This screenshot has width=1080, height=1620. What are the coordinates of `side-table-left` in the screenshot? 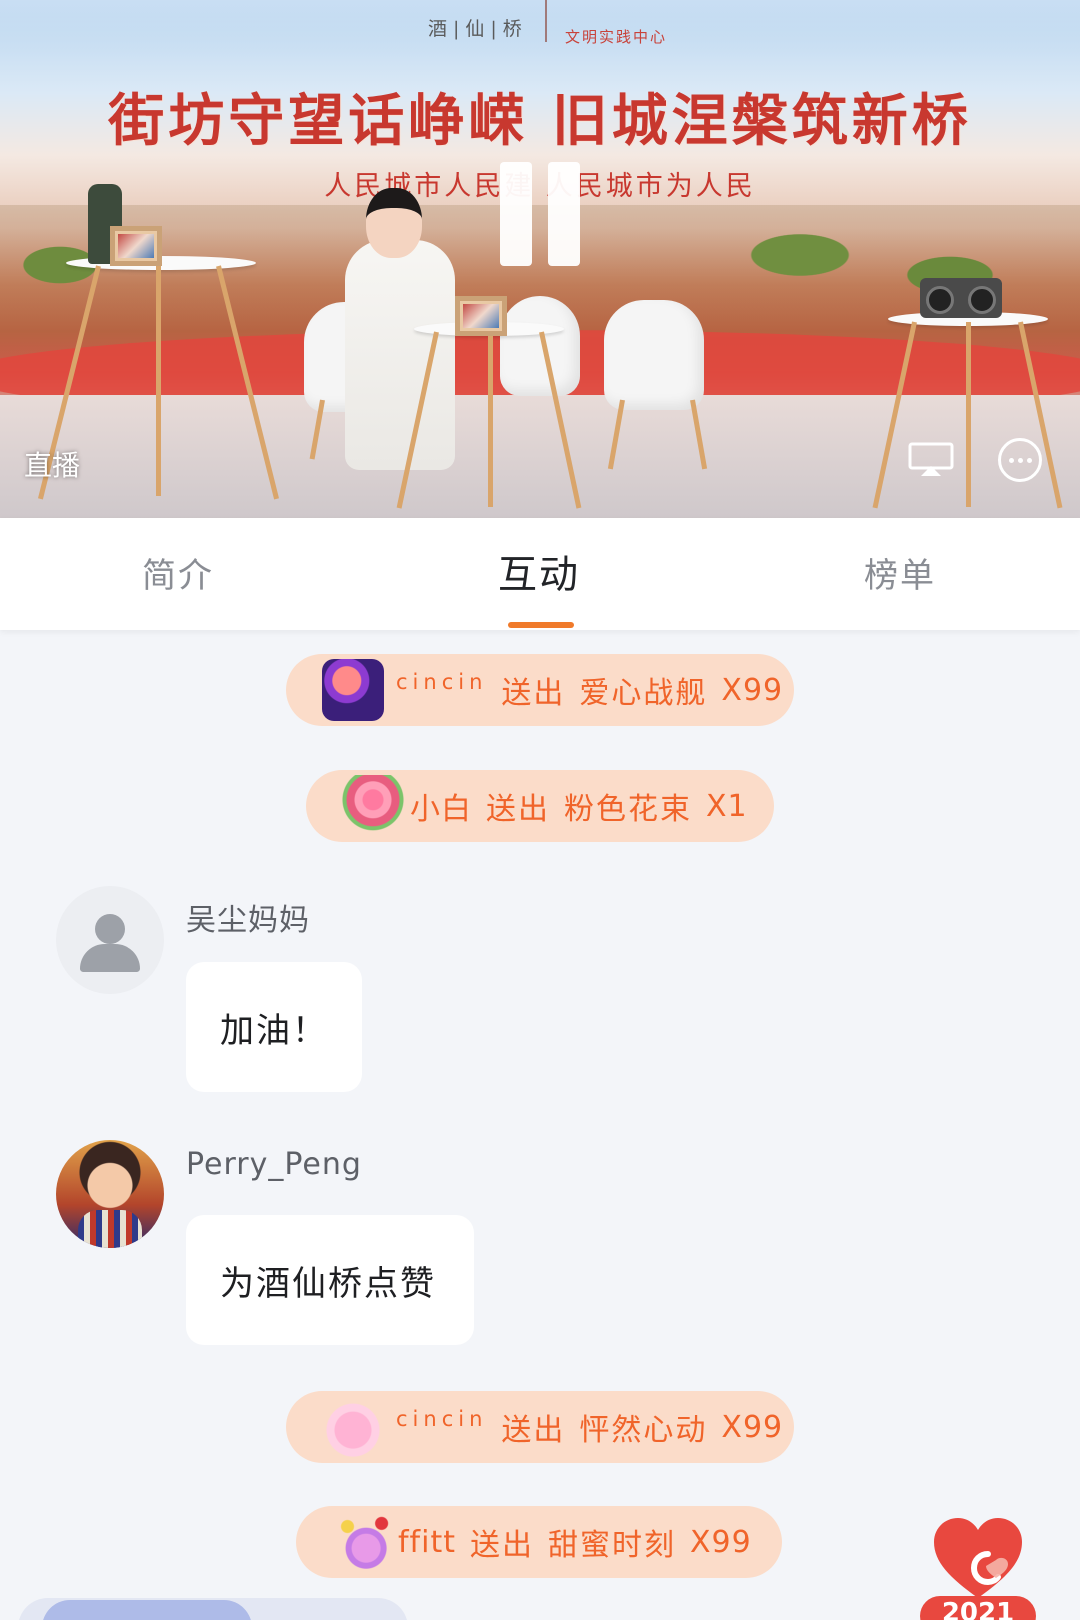 It's located at (158, 378).